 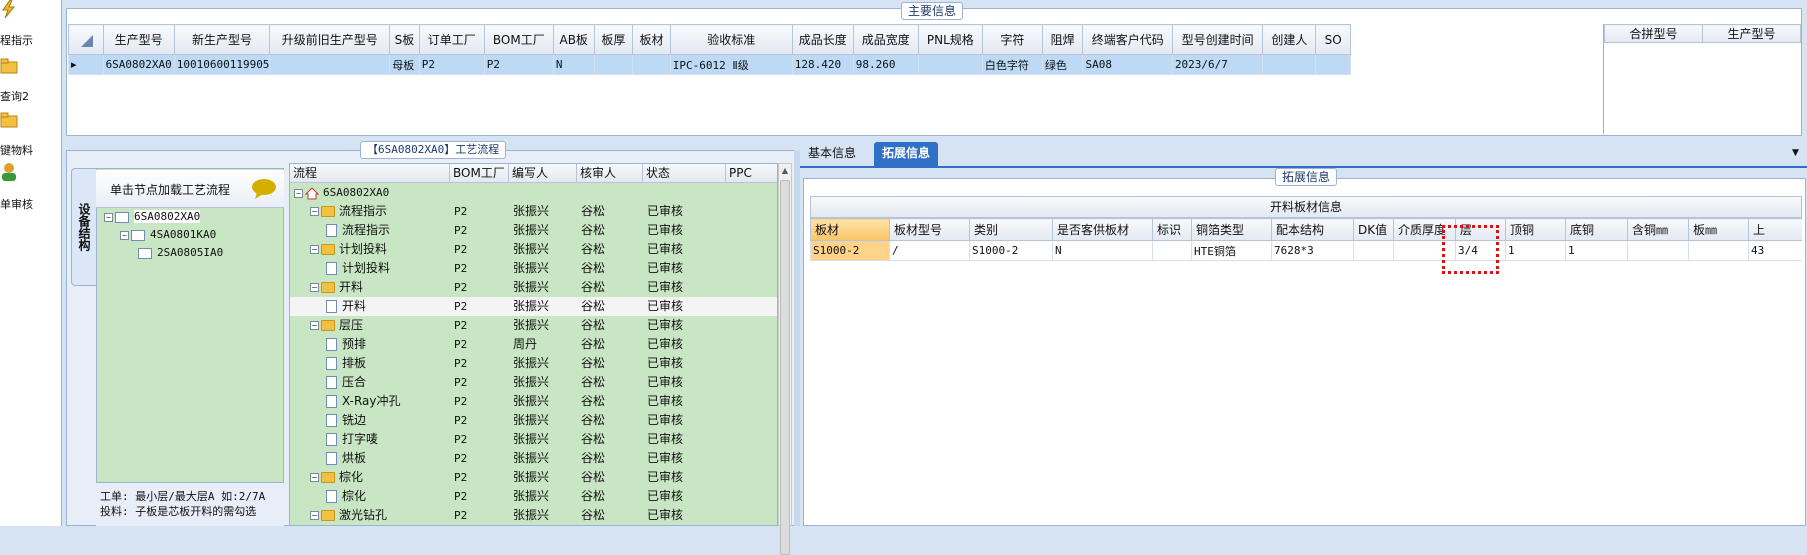 I want to click on column-header: 订单工厂, so click(x=451, y=39).